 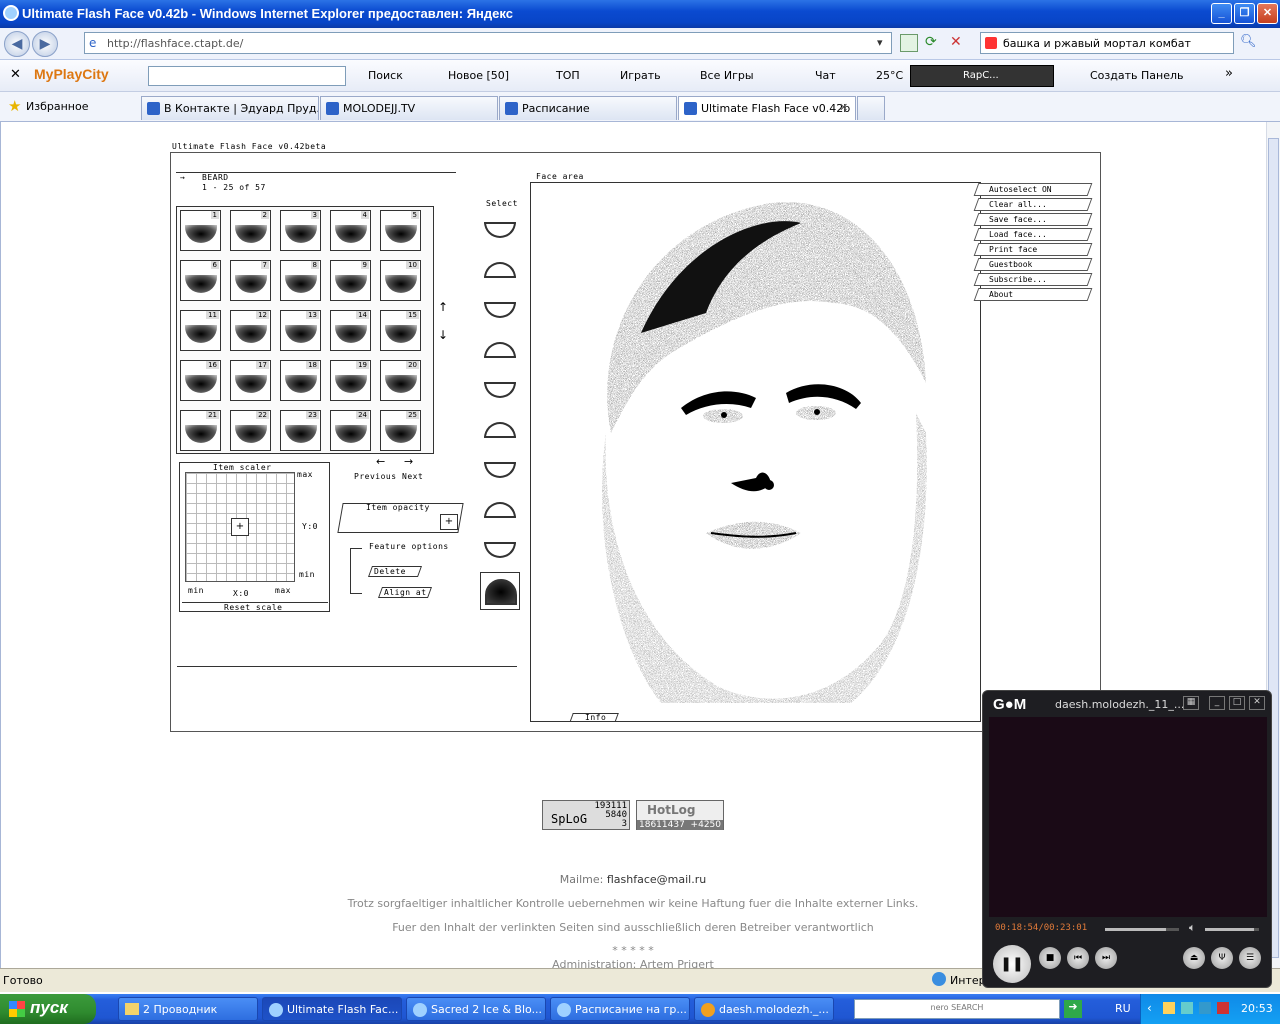 What do you see at coordinates (1191, 703) in the screenshot?
I see `gom-settings-button: ▦` at bounding box center [1191, 703].